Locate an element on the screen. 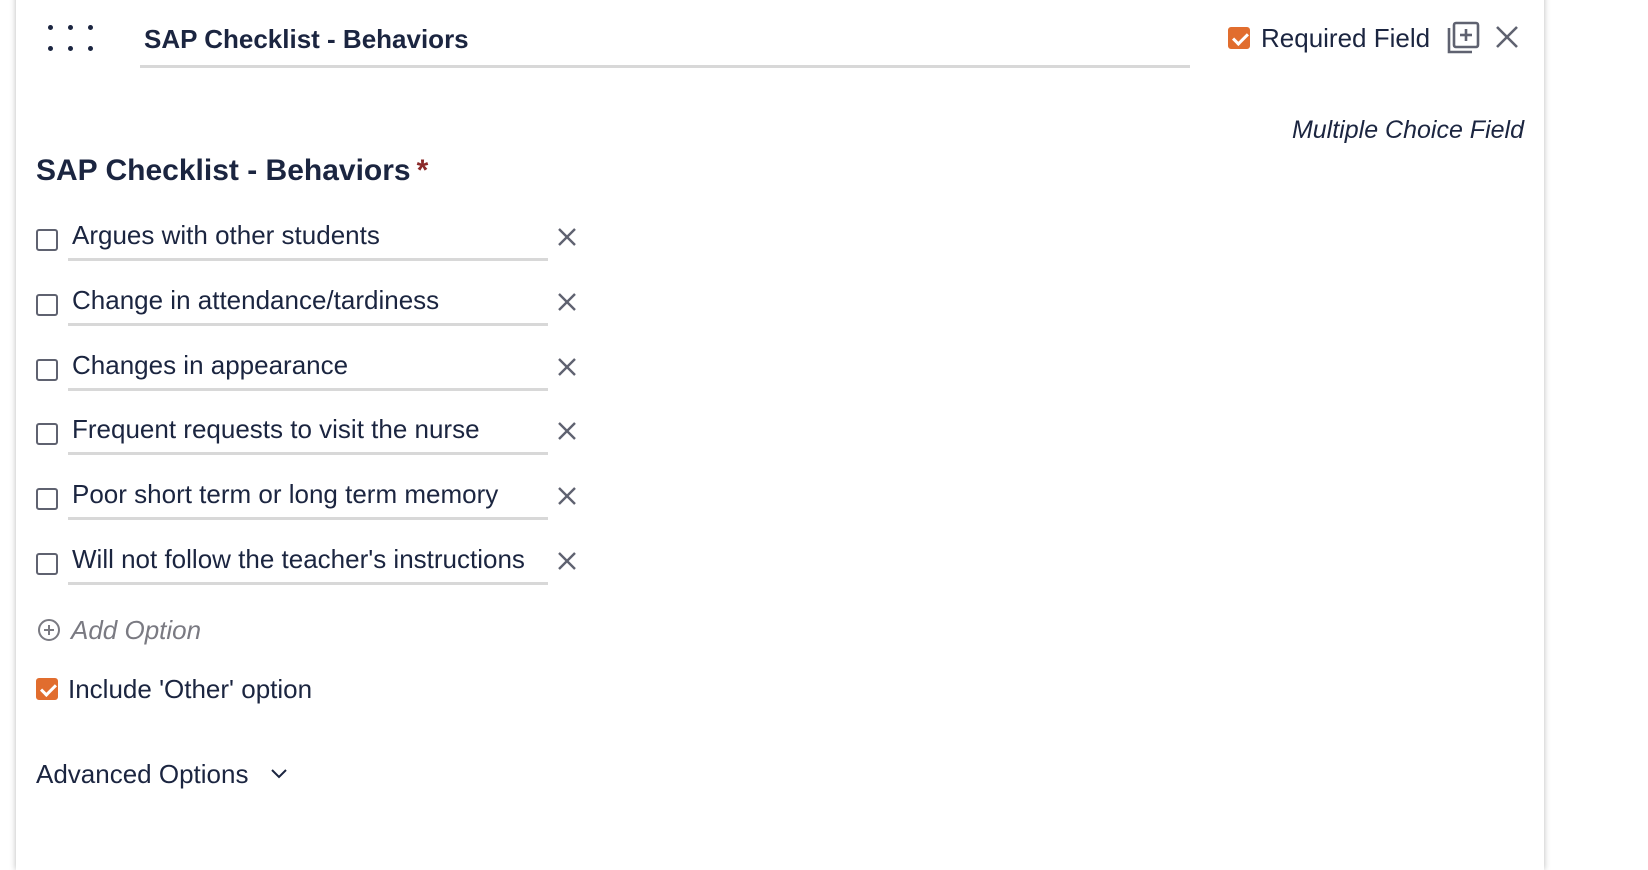 The image size is (1648, 870). field-title-input is located at coordinates (665, 41).